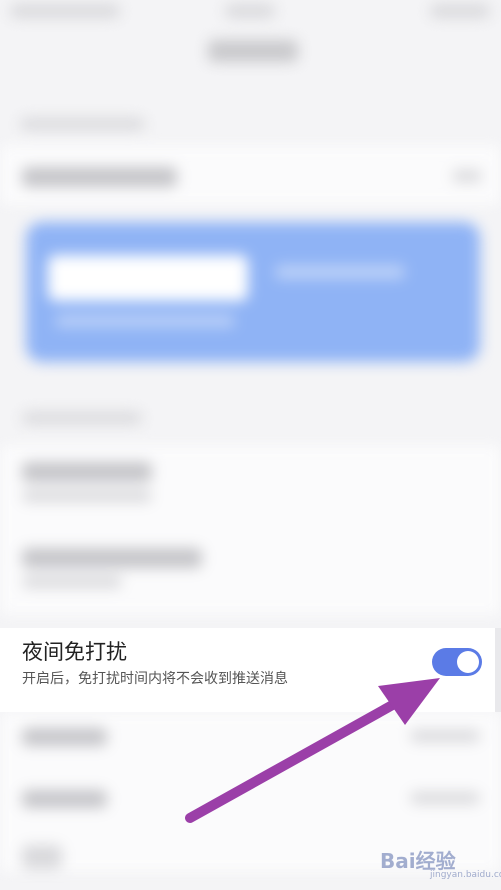  What do you see at coordinates (409, 701) in the screenshot?
I see `arrow-head` at bounding box center [409, 701].